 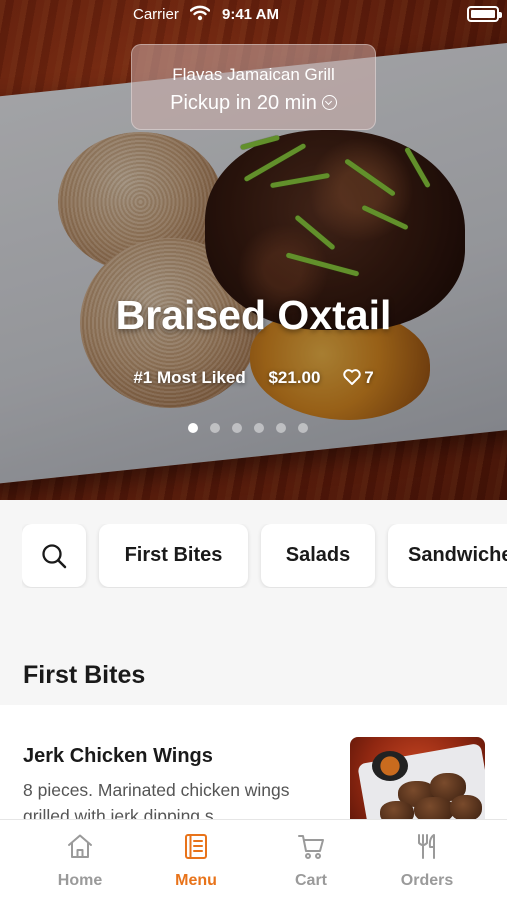 I want to click on chevron-down-circle-icon, so click(x=329, y=102).